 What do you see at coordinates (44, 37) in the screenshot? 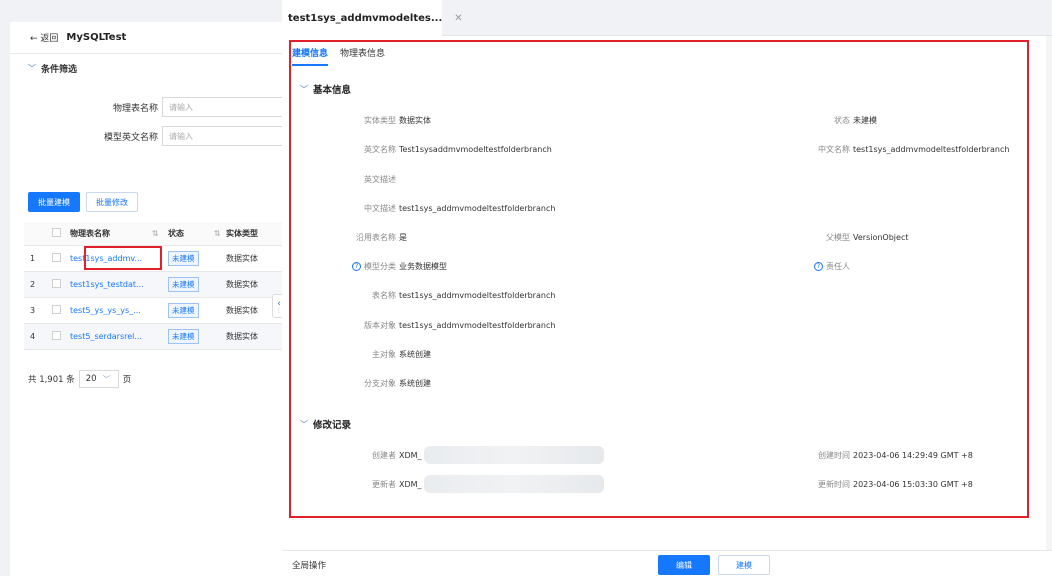
I see `back-link: ← 返回` at bounding box center [44, 37].